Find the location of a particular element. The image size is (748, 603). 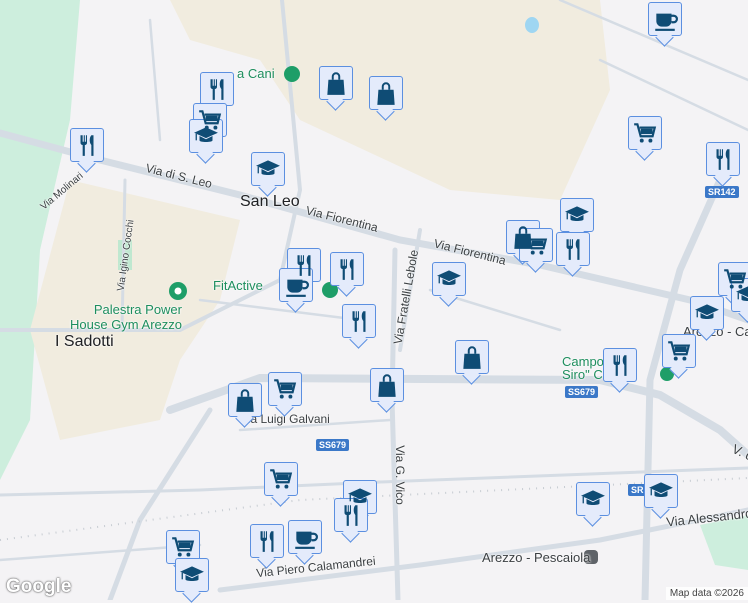

place-pescaiola: Arezzo - Pescaiola is located at coordinates (536, 557).